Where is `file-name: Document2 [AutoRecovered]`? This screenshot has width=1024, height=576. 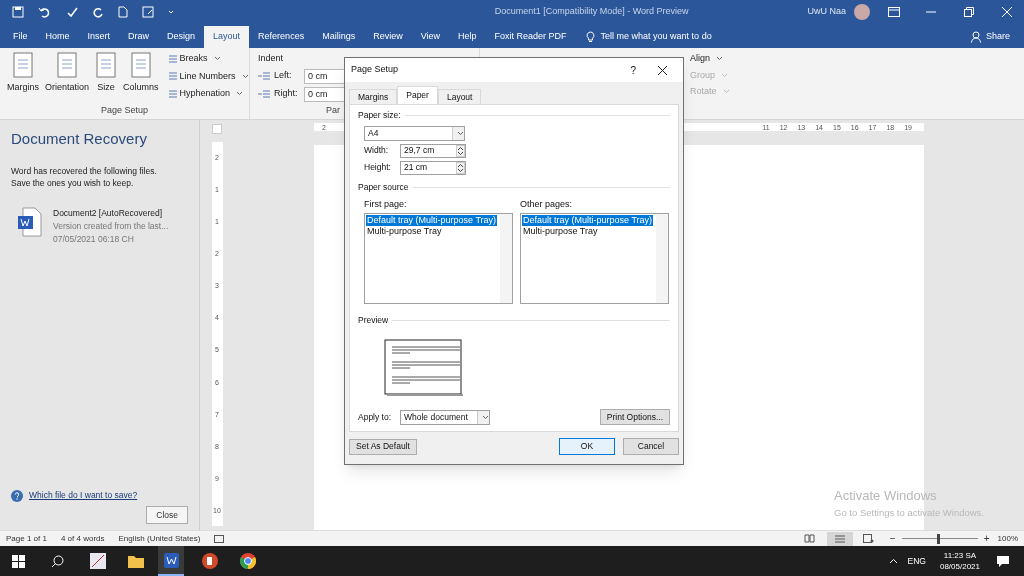 file-name: Document2 [AutoRecovered] is located at coordinates (108, 213).